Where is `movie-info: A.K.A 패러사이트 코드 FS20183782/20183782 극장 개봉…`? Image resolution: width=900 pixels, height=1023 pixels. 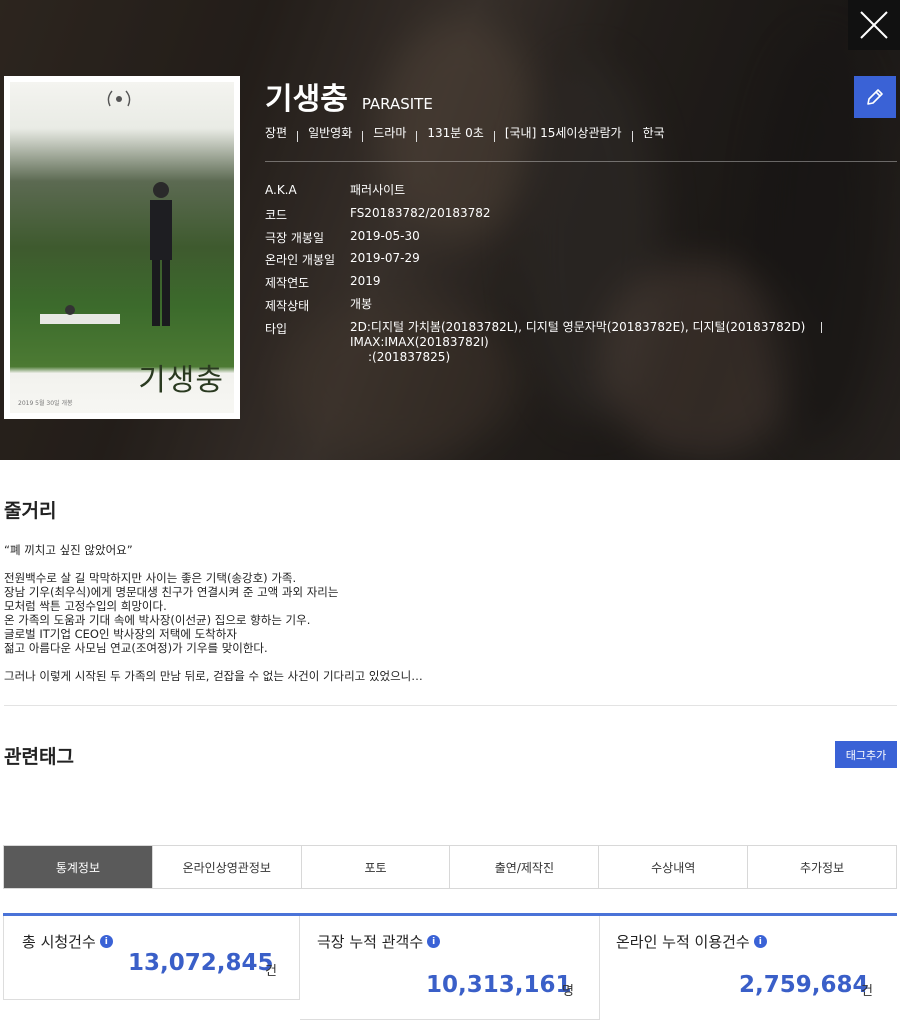
movie-info: A.K.A 패러사이트 코드 FS20183782/20183782 극장 개봉… is located at coordinates (580, 274).